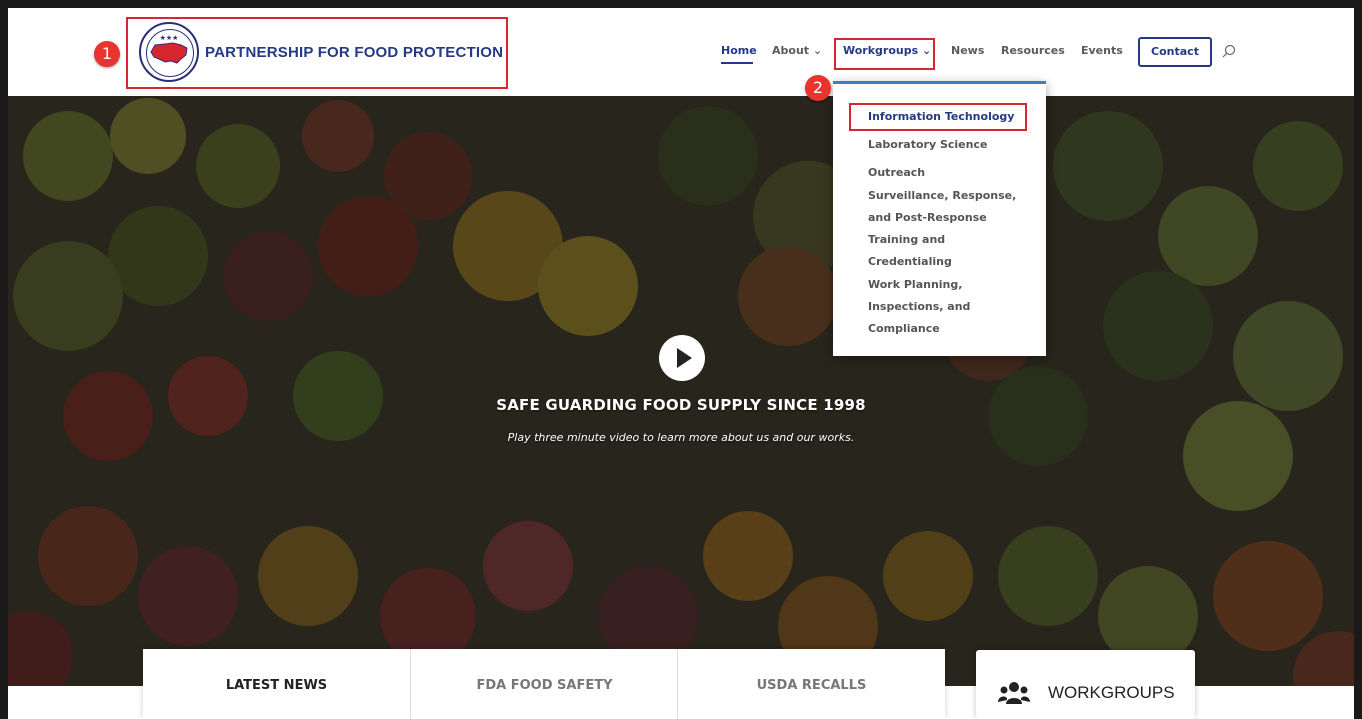 The image size is (1362, 719). What do you see at coordinates (107, 54) in the screenshot?
I see `annotation-marker-1: 1` at bounding box center [107, 54].